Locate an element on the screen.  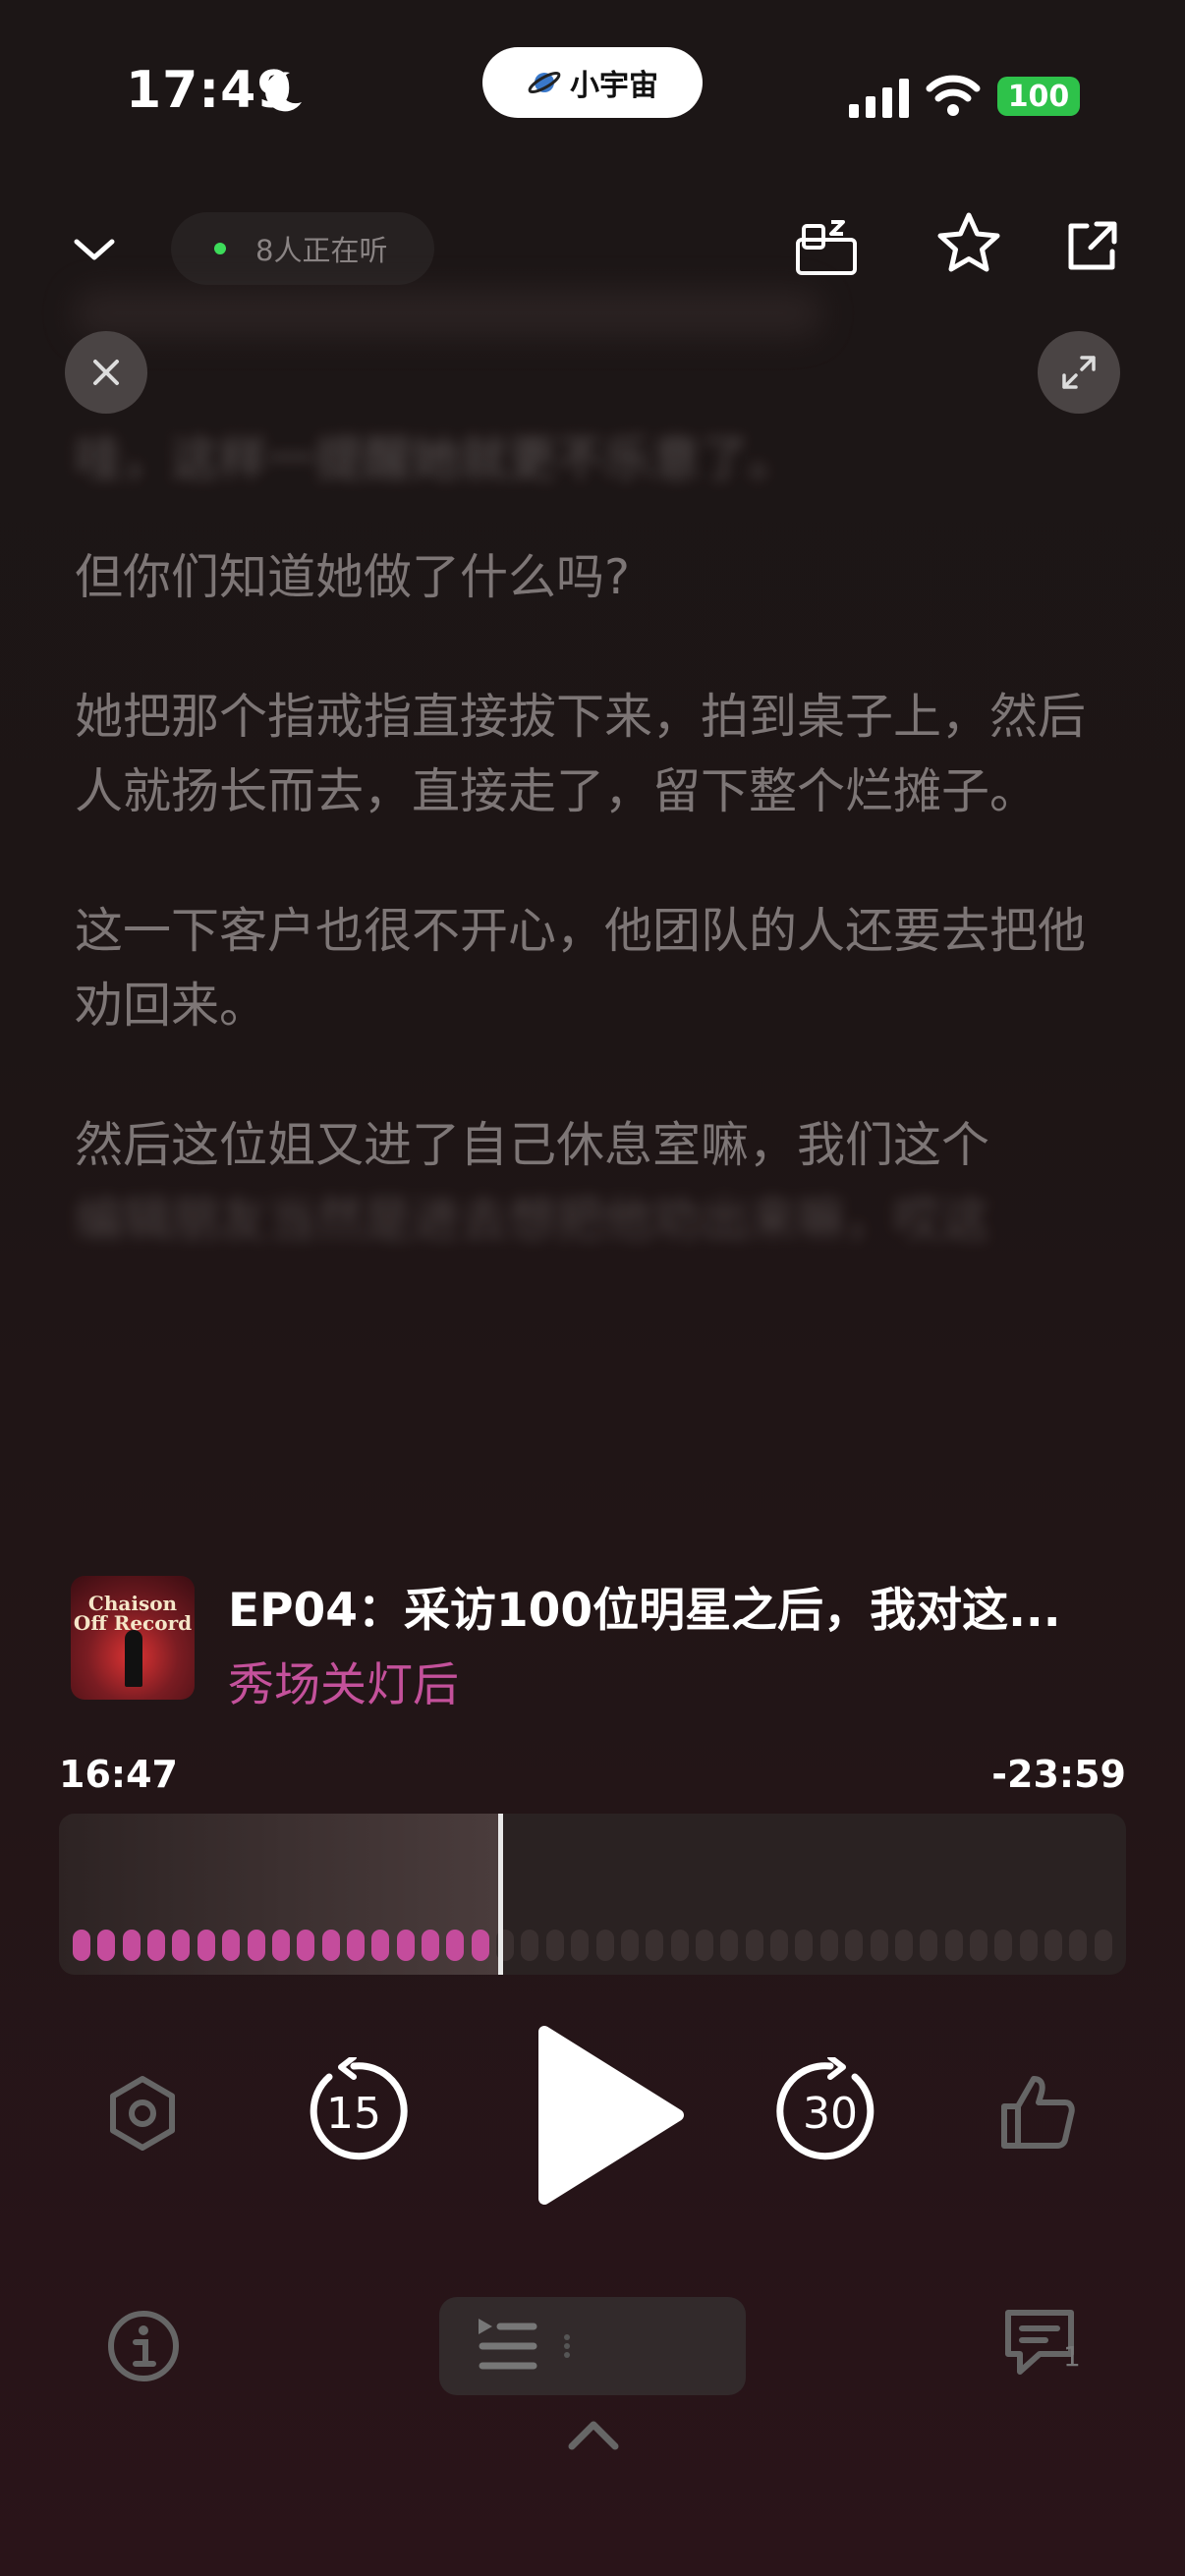
play-icon is located at coordinates (610, 2115).